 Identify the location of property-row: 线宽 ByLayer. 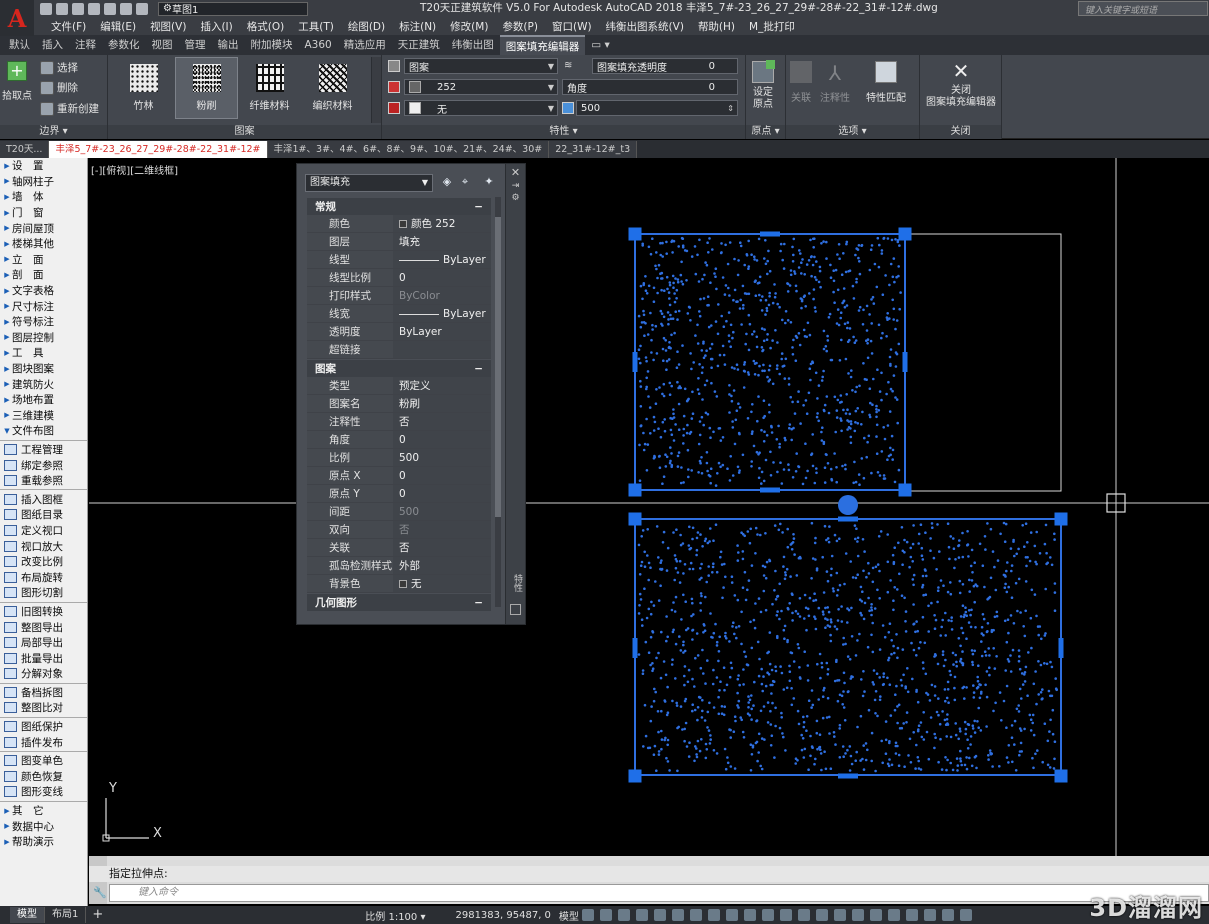
(399, 314).